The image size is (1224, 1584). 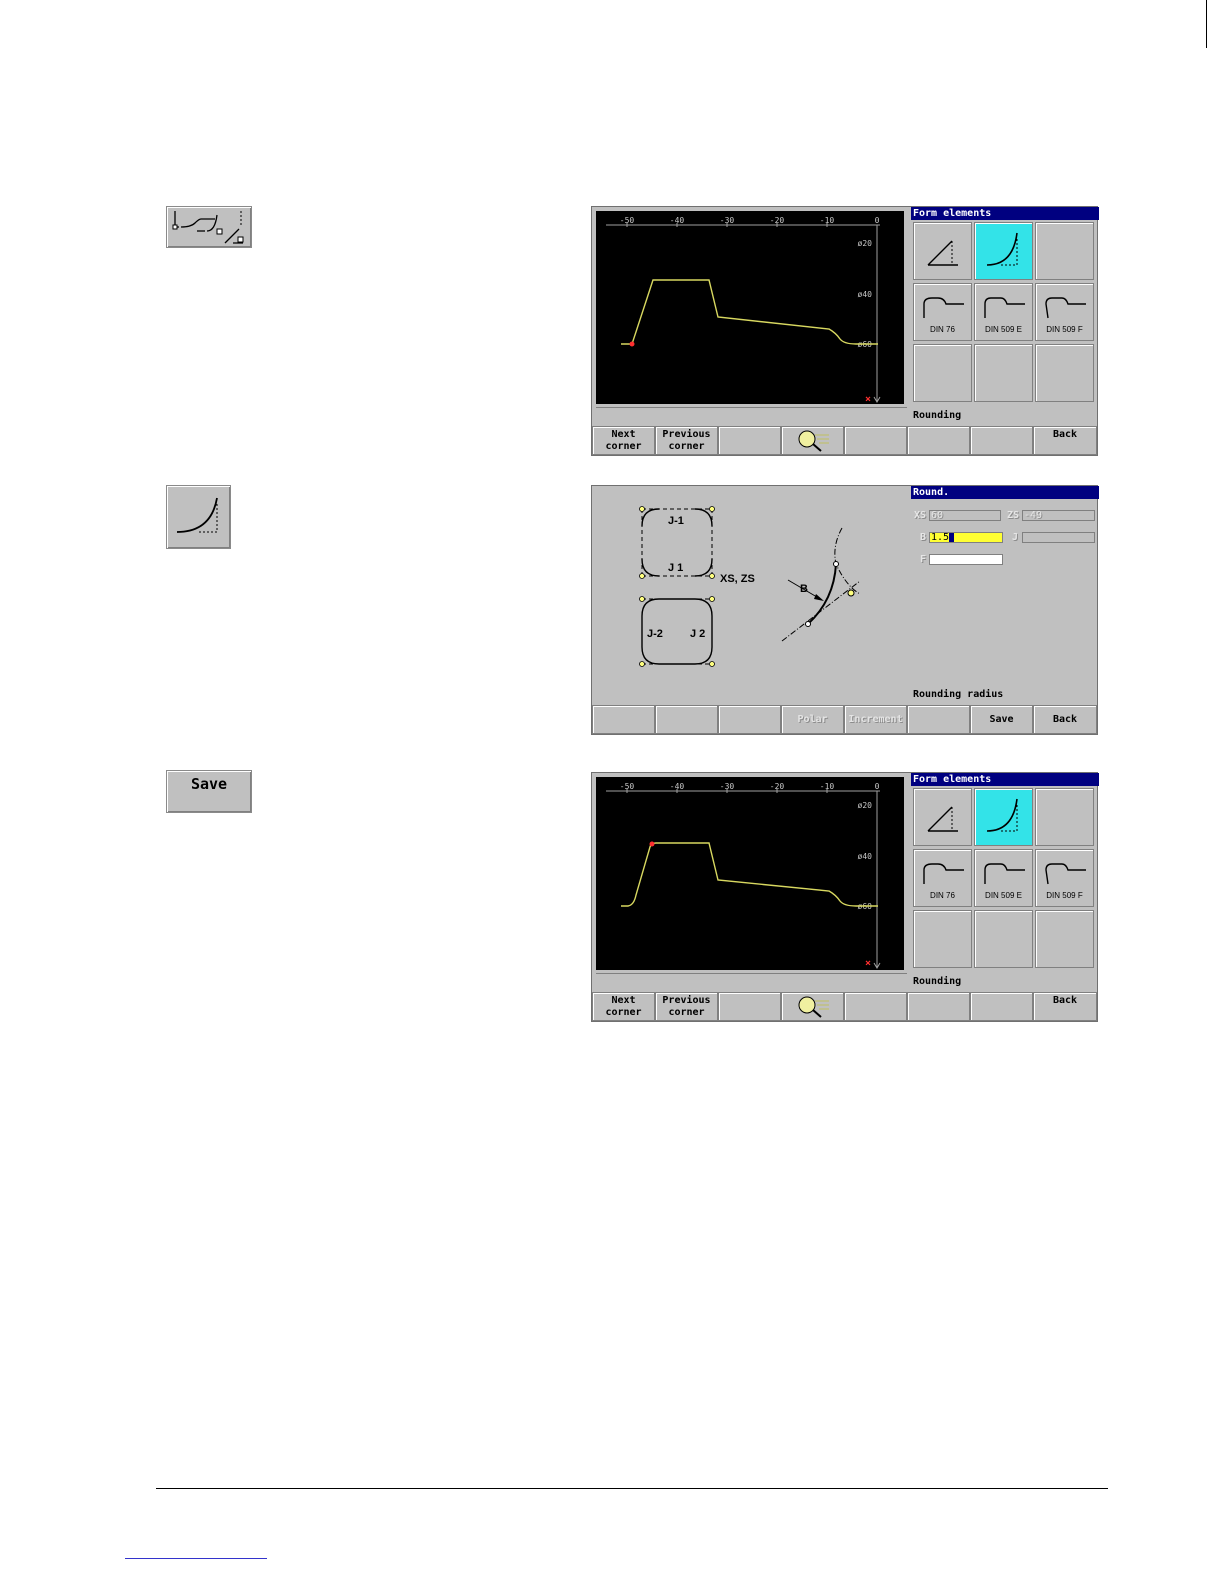 I want to click on contour-form-elements-icon, so click(x=208, y=227).